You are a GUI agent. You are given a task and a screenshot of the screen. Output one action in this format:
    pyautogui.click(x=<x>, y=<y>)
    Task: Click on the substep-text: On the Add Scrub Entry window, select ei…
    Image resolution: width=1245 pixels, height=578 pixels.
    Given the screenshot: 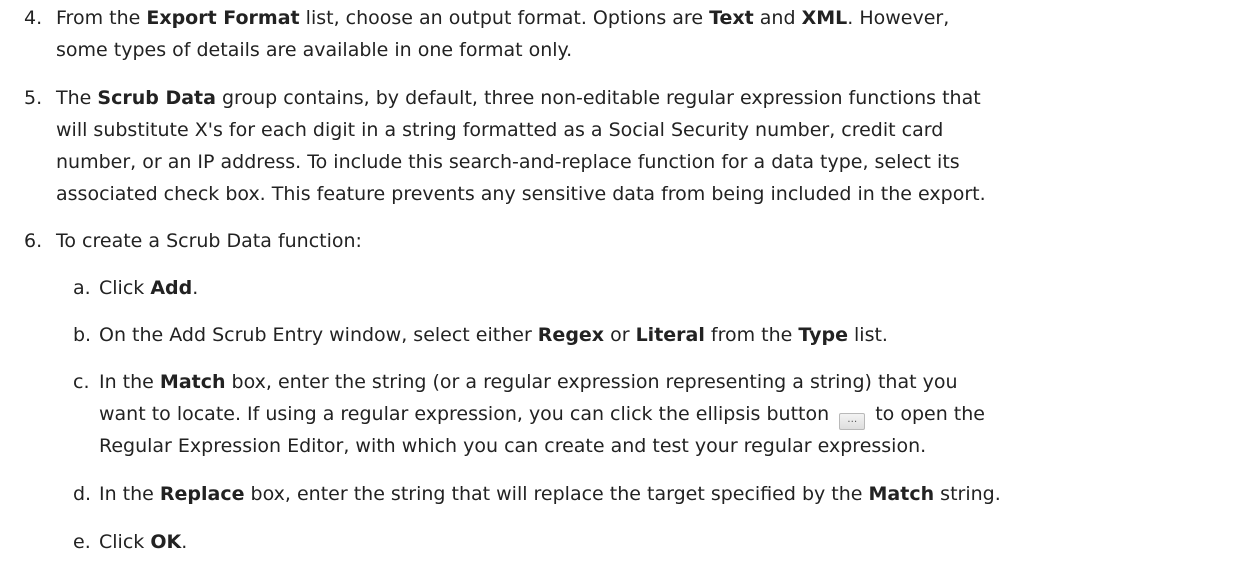 What is the action you would take?
    pyautogui.click(x=493, y=335)
    